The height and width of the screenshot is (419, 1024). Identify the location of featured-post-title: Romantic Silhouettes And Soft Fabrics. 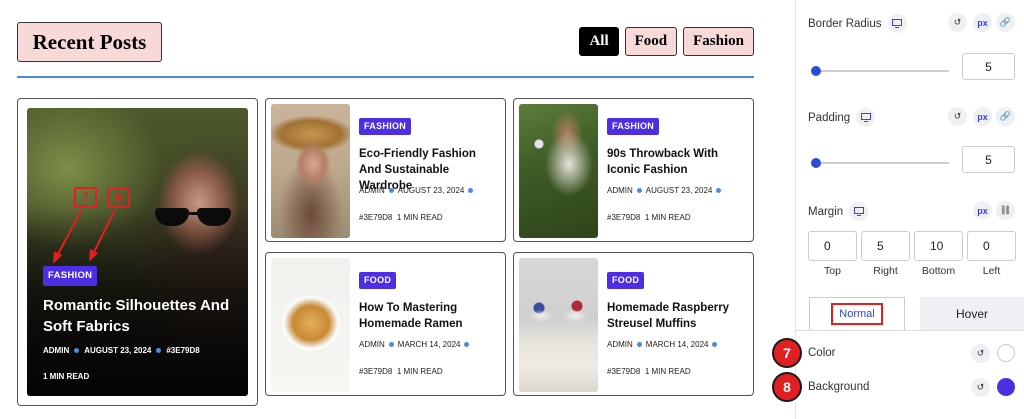
(138, 316).